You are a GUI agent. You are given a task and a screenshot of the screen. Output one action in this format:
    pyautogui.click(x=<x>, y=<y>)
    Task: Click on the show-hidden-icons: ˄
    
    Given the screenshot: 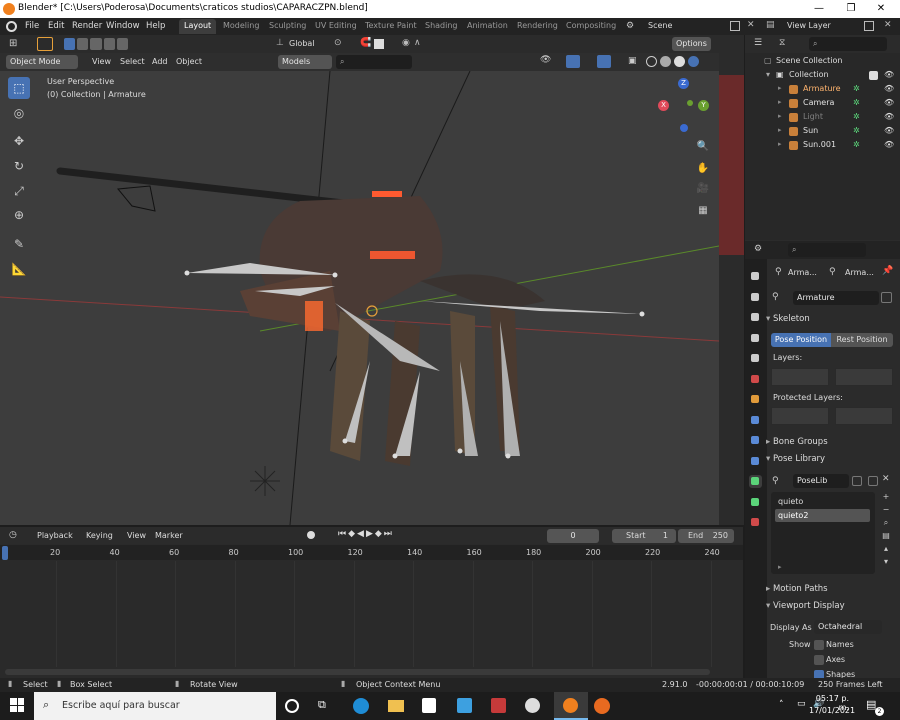 What is the action you would take?
    pyautogui.click(x=781, y=705)
    